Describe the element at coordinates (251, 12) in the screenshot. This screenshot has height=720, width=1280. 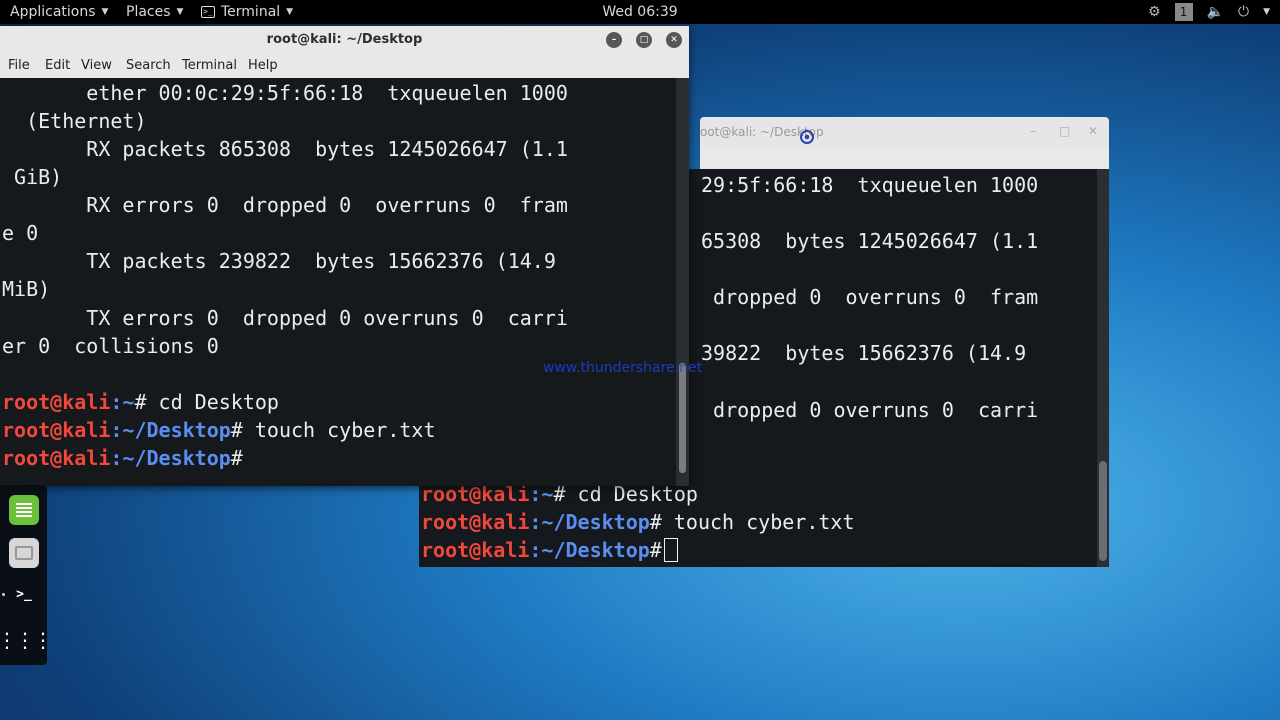
I see `terminal-label: Terminal` at that location.